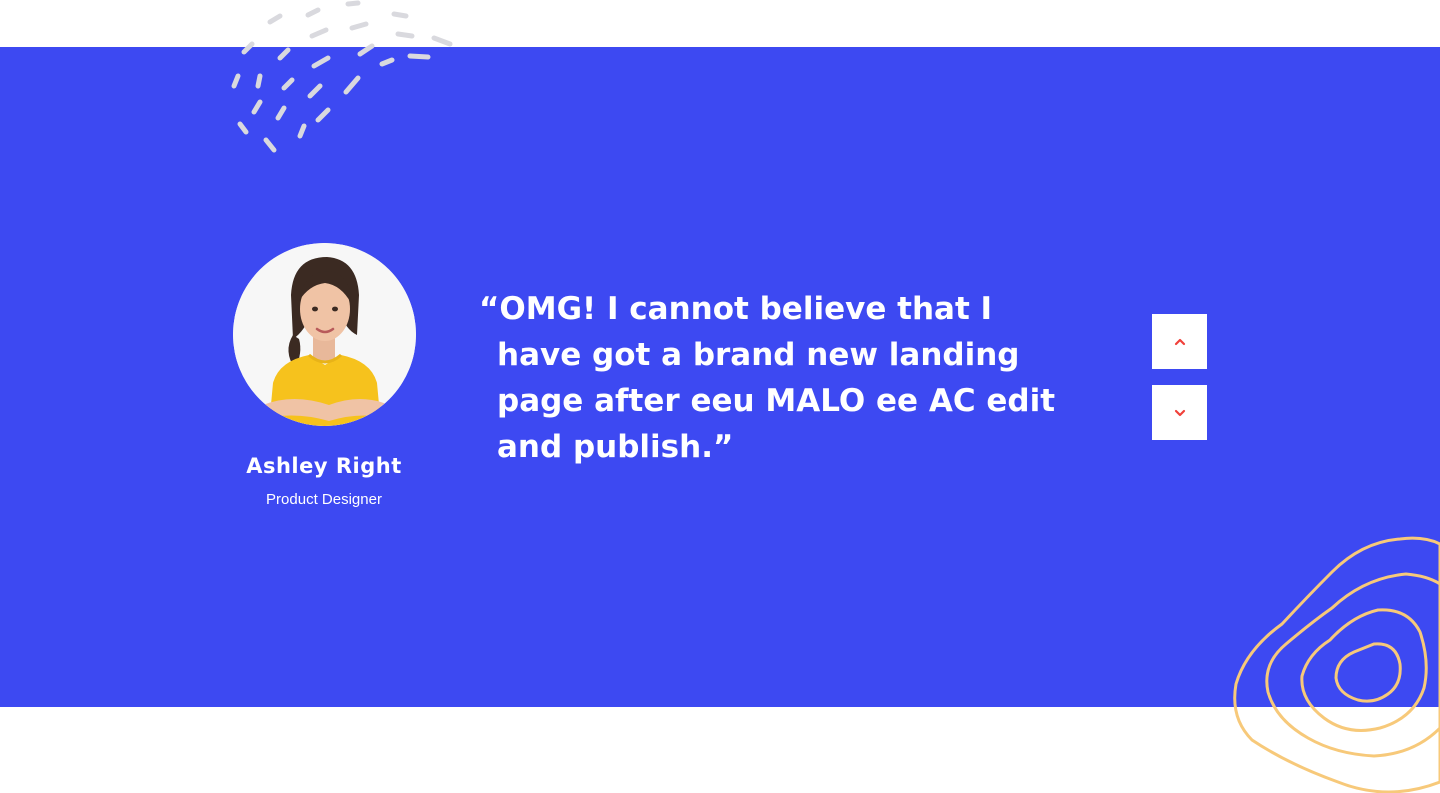 The width and height of the screenshot is (1440, 793). I want to click on chevron-down-icon, so click(1179, 412).